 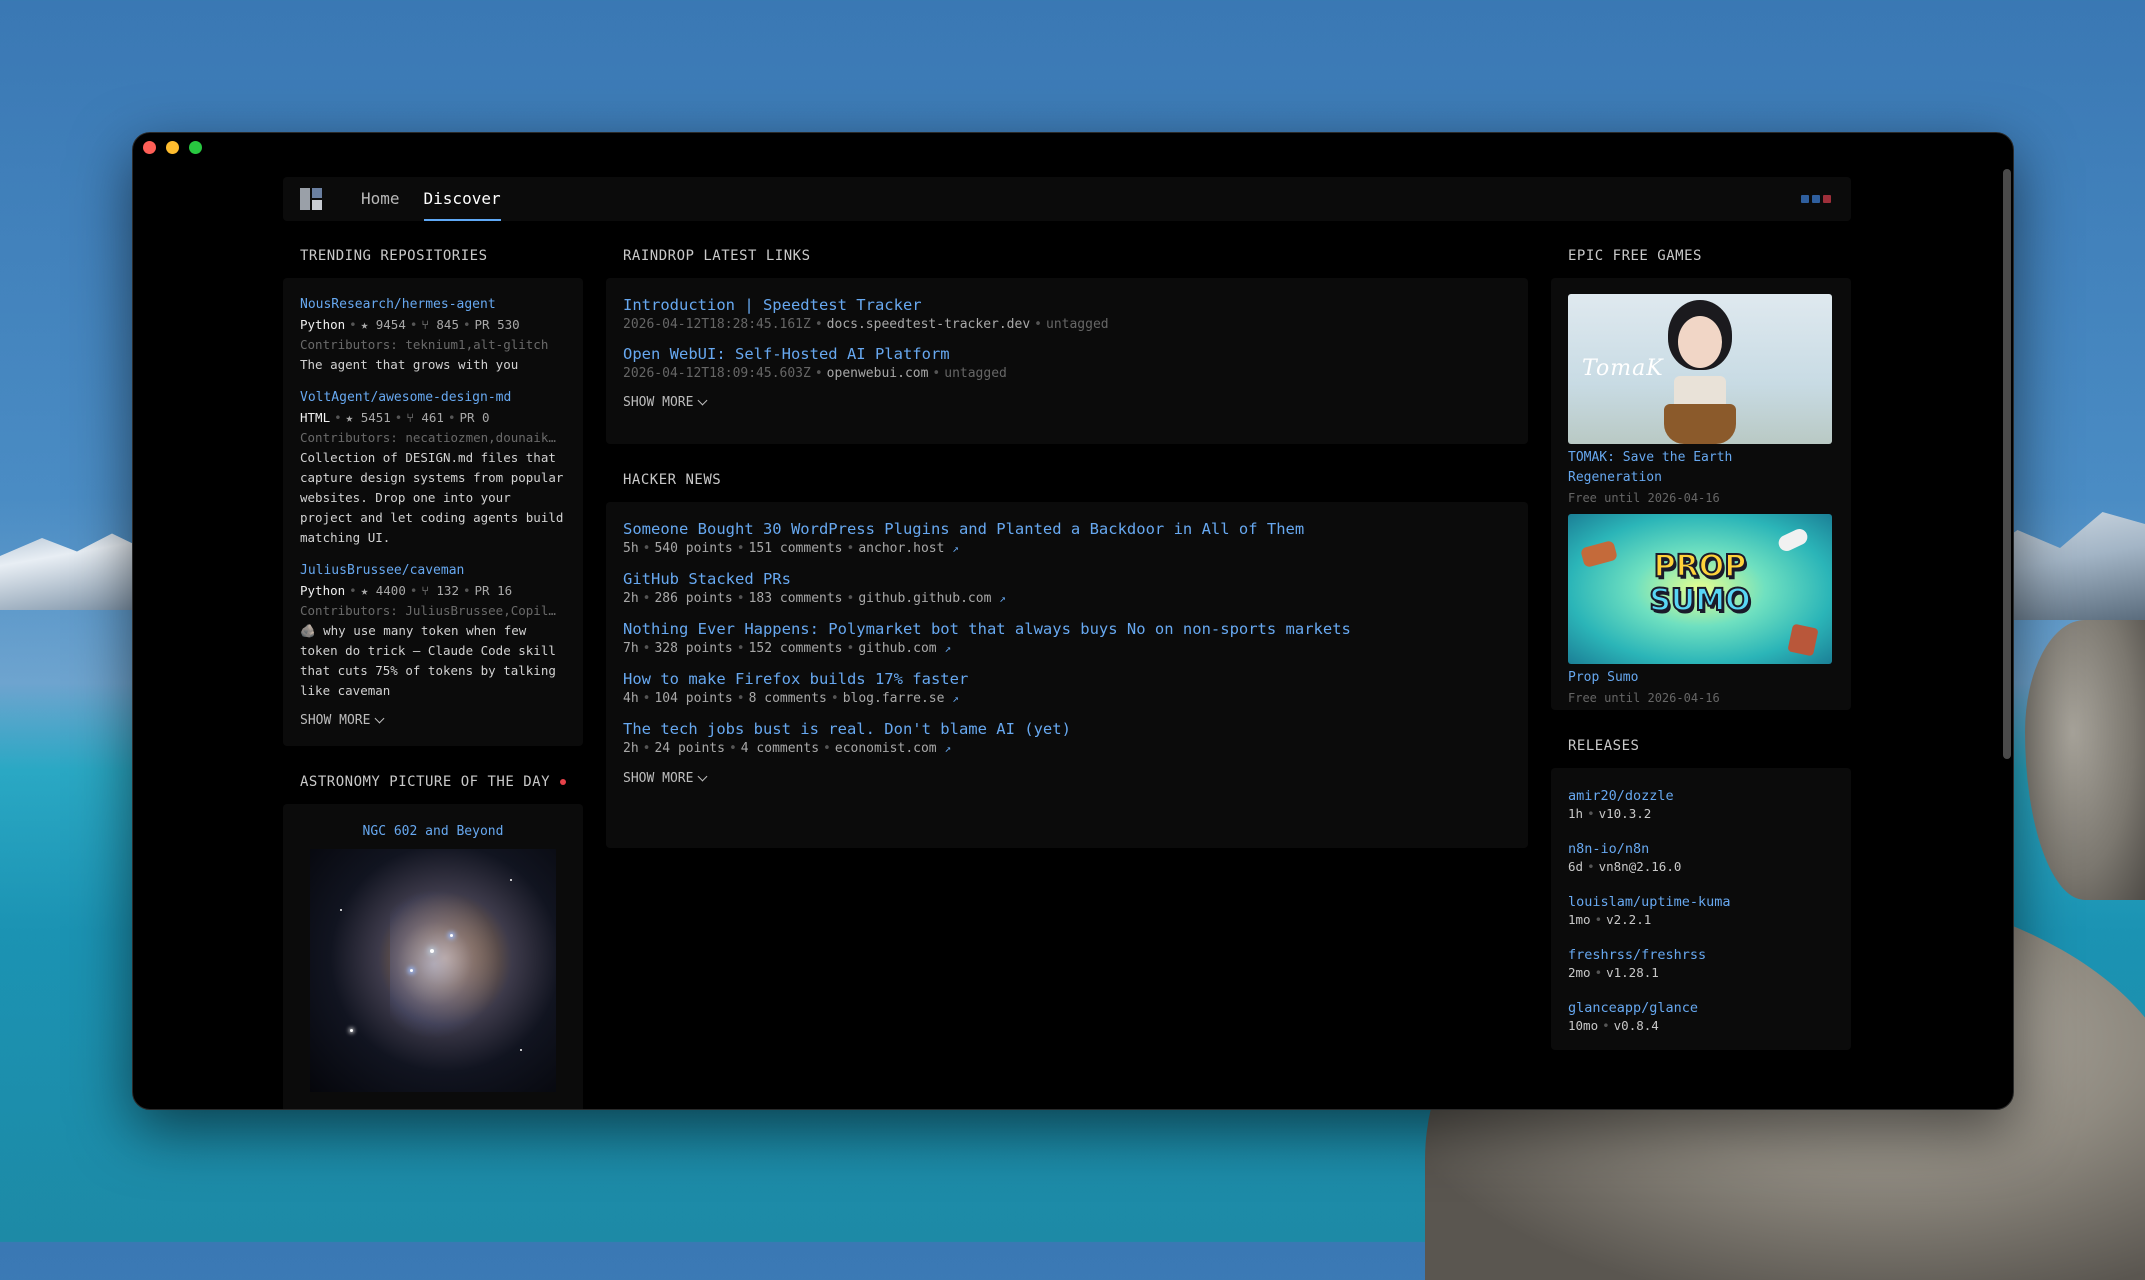 I want to click on release-item: louislam/uptime-kuma 1mo • v2.2.1, so click(x=1649, y=910).